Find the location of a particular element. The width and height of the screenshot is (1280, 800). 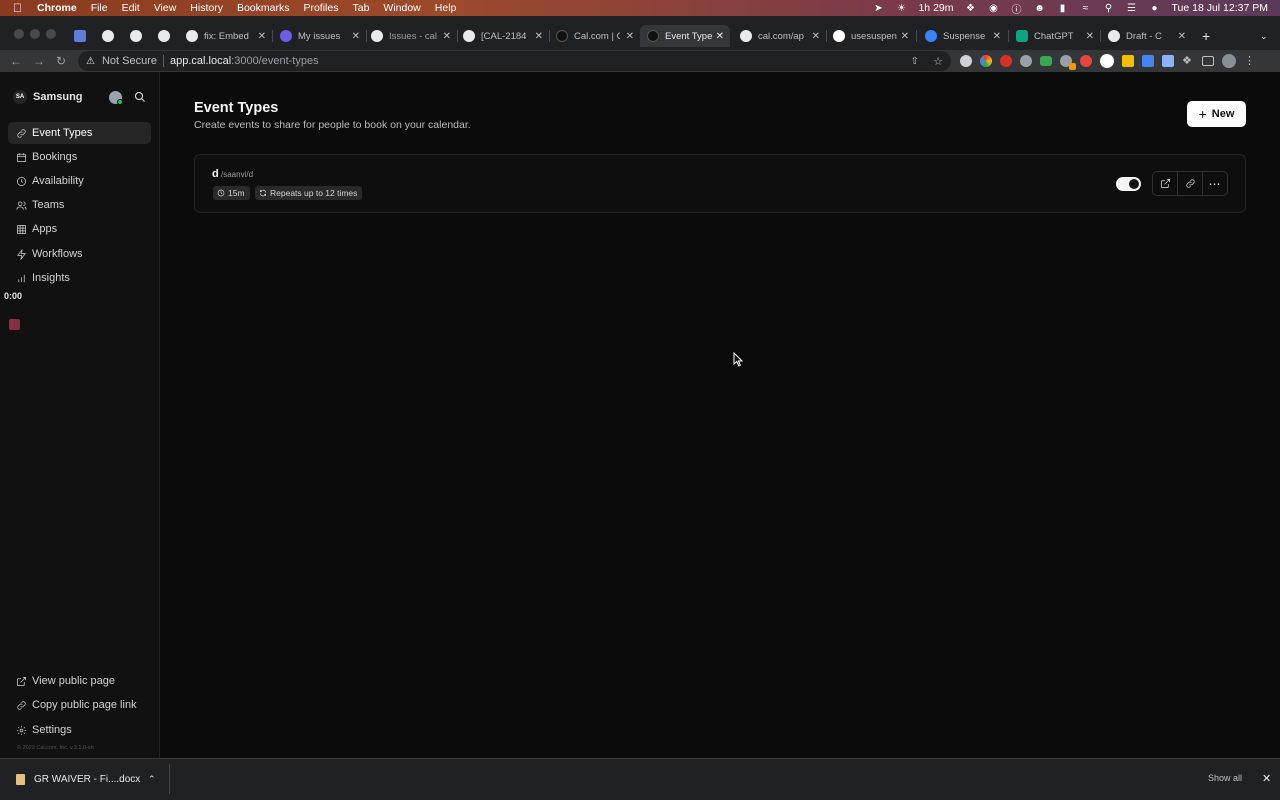

stream-icon: ➤ is located at coordinates (878, 8).